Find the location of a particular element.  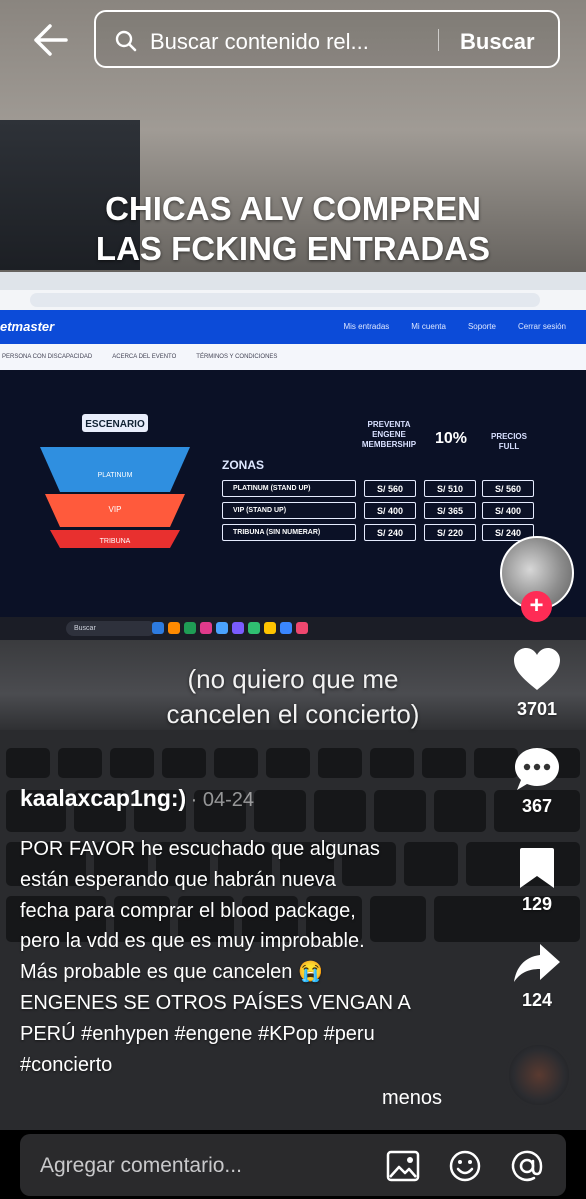

price-full: S/ 560 is located at coordinates (508, 488).